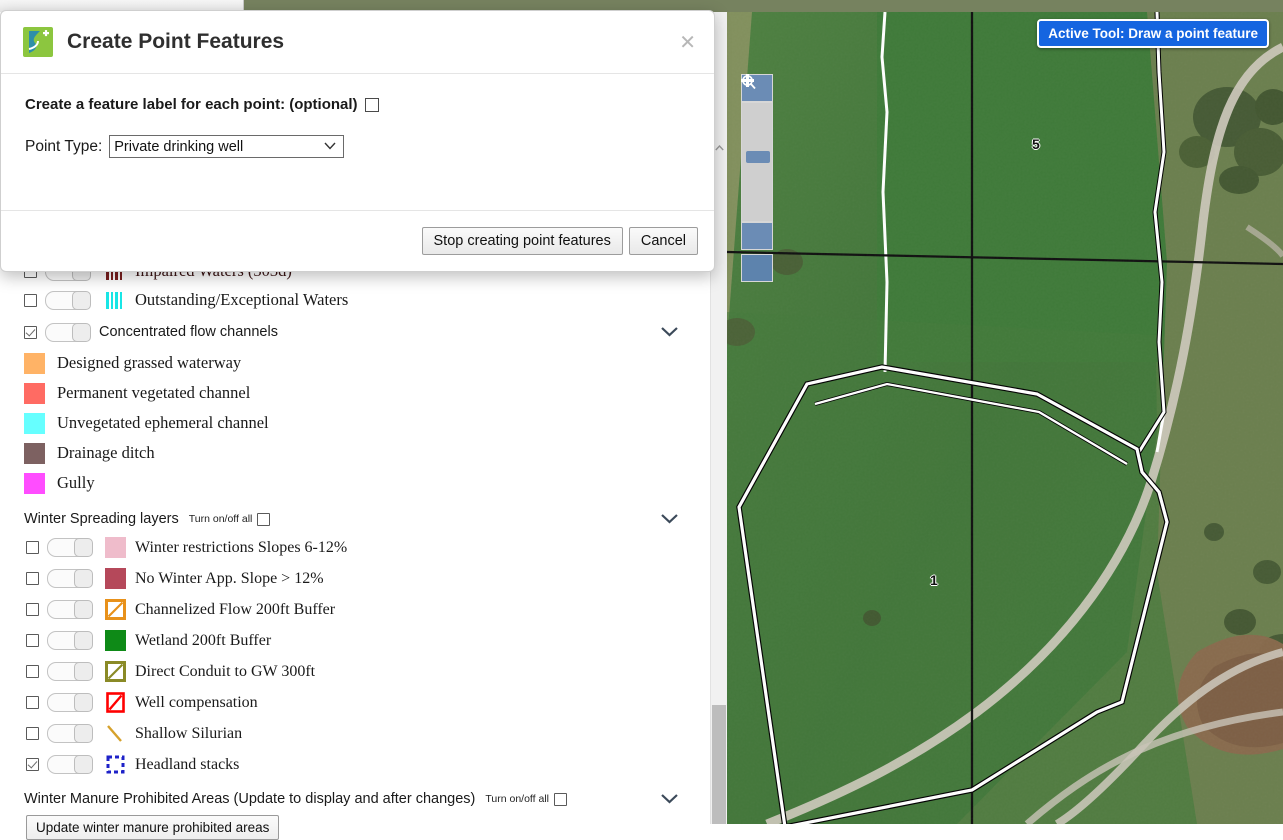 The width and height of the screenshot is (1283, 840). Describe the element at coordinates (350, 764) in the screenshot. I see `layer-row-headland-stacks: Headland stacks` at that location.